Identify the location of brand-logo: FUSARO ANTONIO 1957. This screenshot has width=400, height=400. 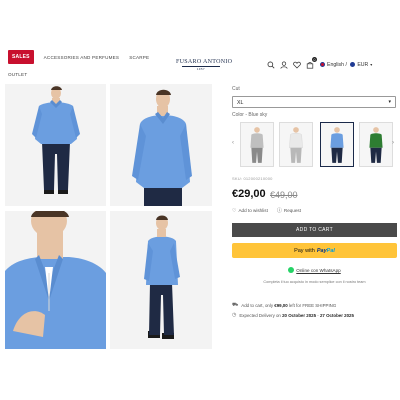
(204, 65).